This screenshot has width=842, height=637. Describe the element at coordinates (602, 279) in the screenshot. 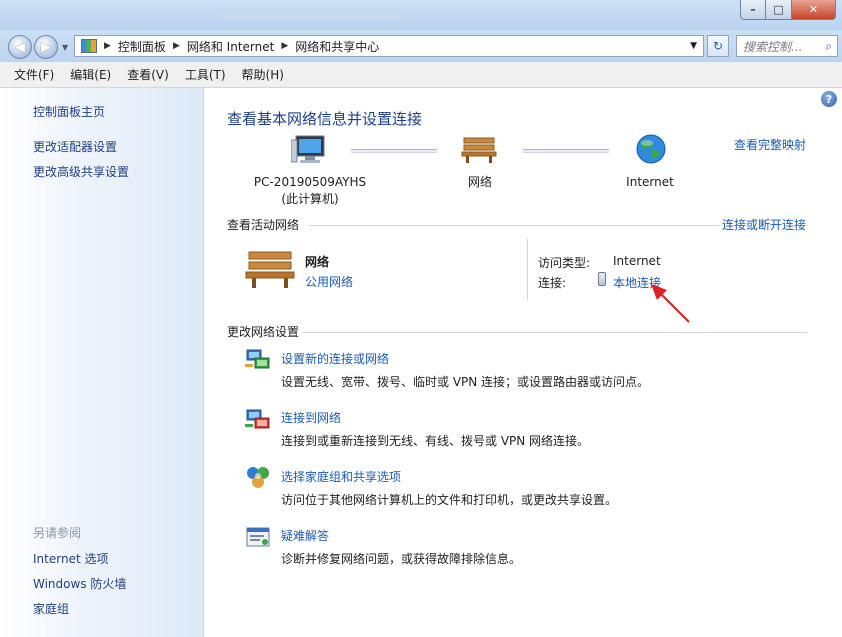

I see `ethernet-connection-icon` at that location.